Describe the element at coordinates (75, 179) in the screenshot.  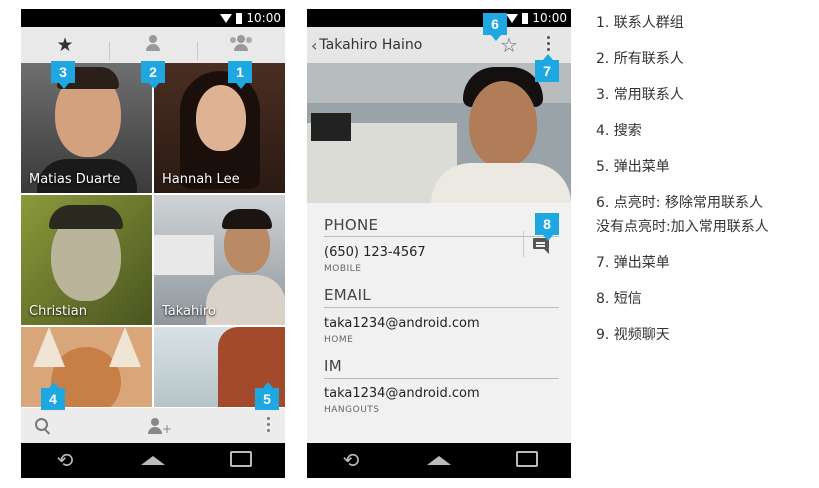
I see `contact-name: Matias Duarte` at that location.